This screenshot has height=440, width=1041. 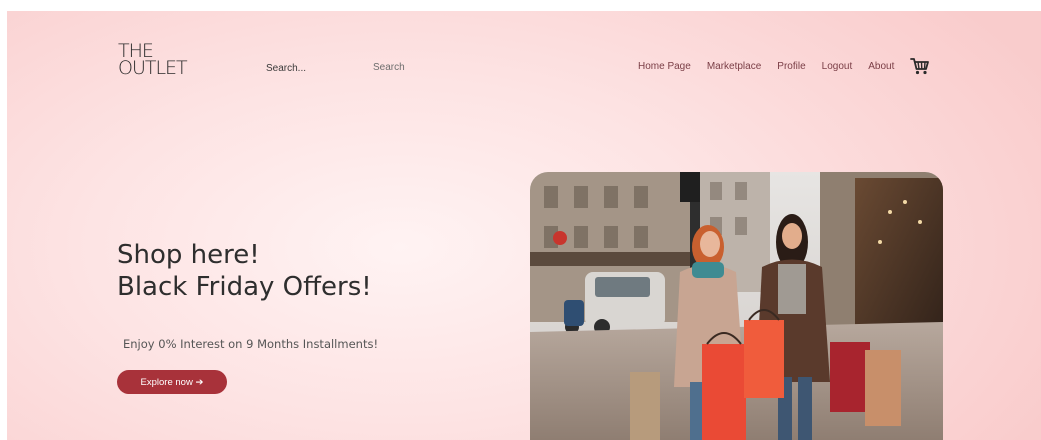 What do you see at coordinates (664, 66) in the screenshot?
I see `nav-home-page: Home Page` at bounding box center [664, 66].